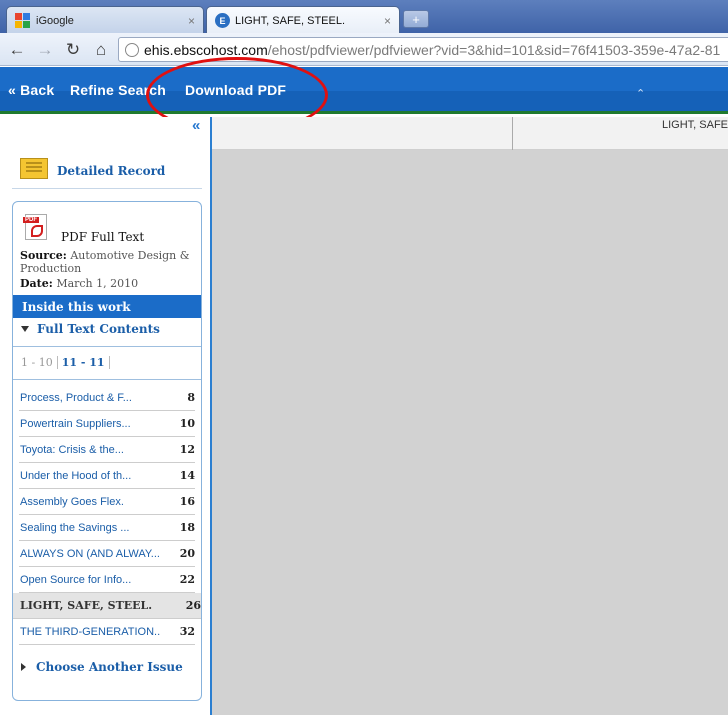 The width and height of the screenshot is (728, 715). What do you see at coordinates (640, 93) in the screenshot?
I see `double-chevron-up-icon: ⌃` at bounding box center [640, 93].